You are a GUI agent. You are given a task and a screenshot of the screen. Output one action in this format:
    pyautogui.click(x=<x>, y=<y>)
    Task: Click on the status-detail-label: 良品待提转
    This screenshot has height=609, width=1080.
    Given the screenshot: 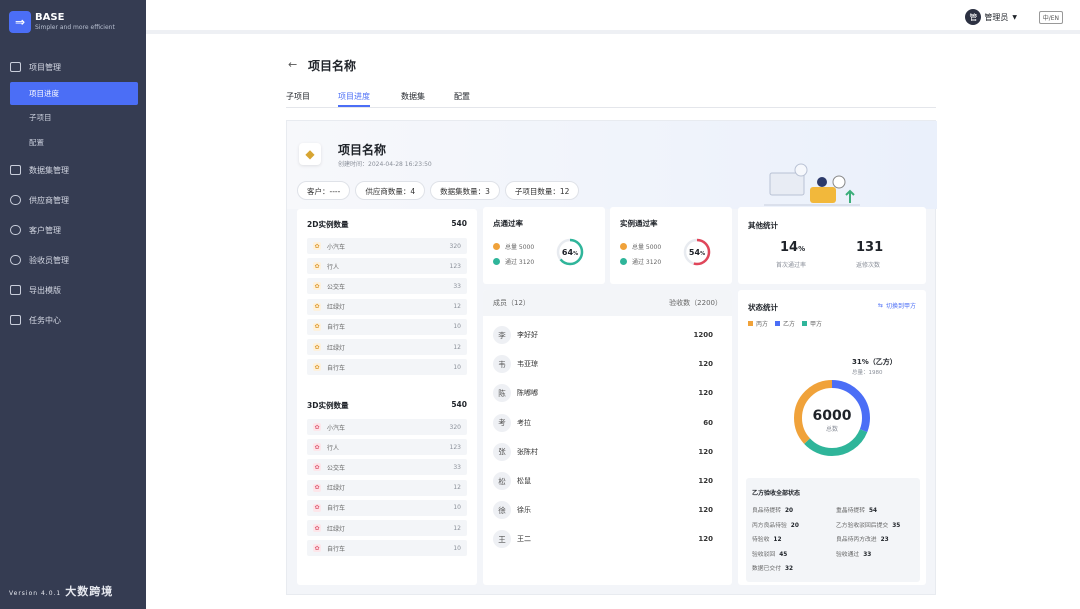 What is the action you would take?
    pyautogui.click(x=766, y=511)
    